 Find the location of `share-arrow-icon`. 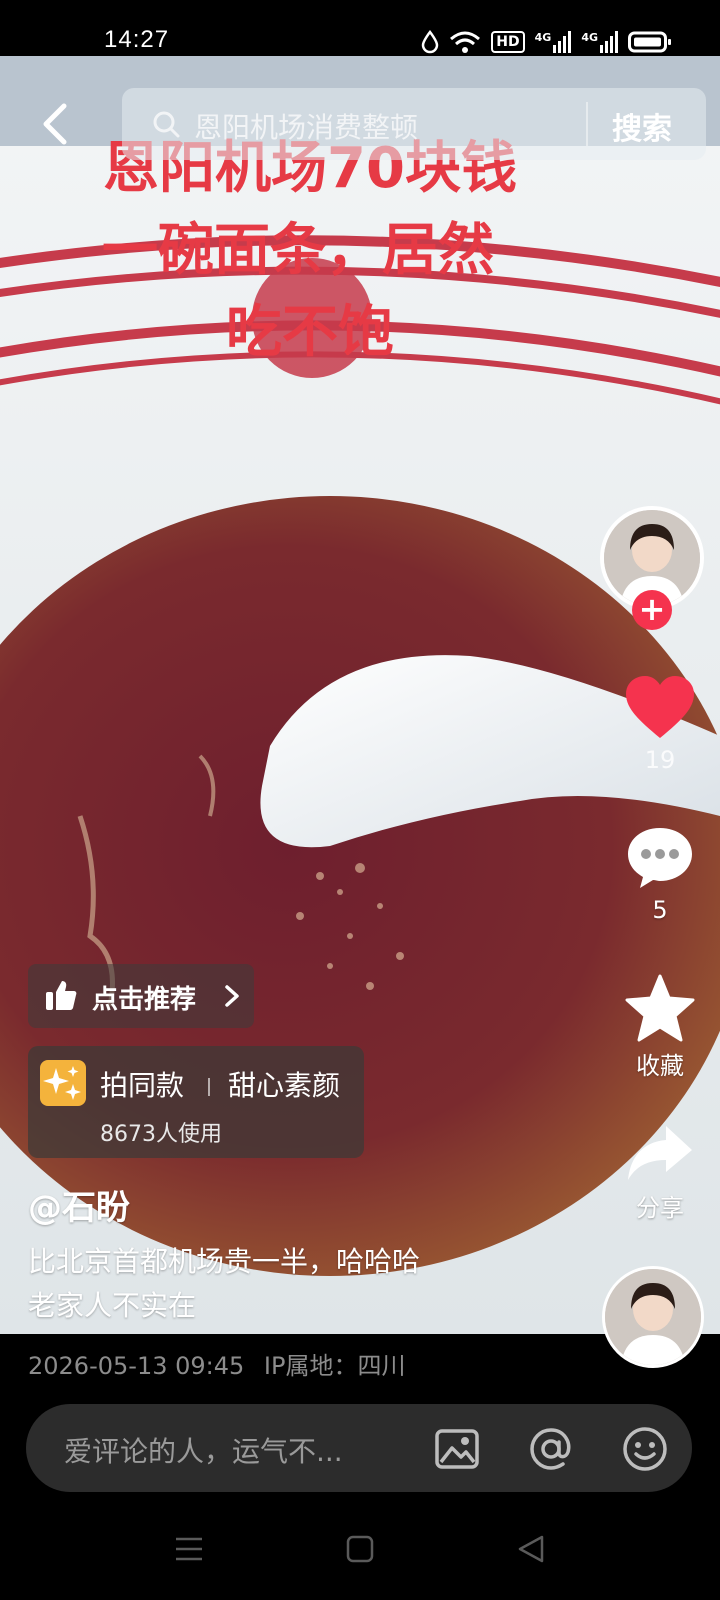

share-arrow-icon is located at coordinates (660, 1153).